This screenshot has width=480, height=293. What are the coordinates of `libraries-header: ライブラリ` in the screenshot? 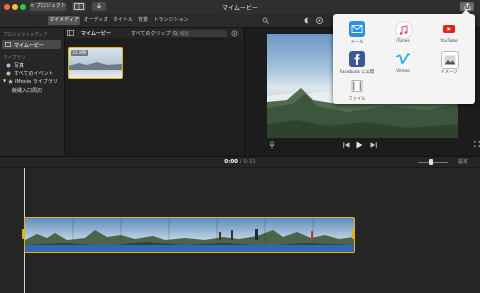 It's located at (14, 58).